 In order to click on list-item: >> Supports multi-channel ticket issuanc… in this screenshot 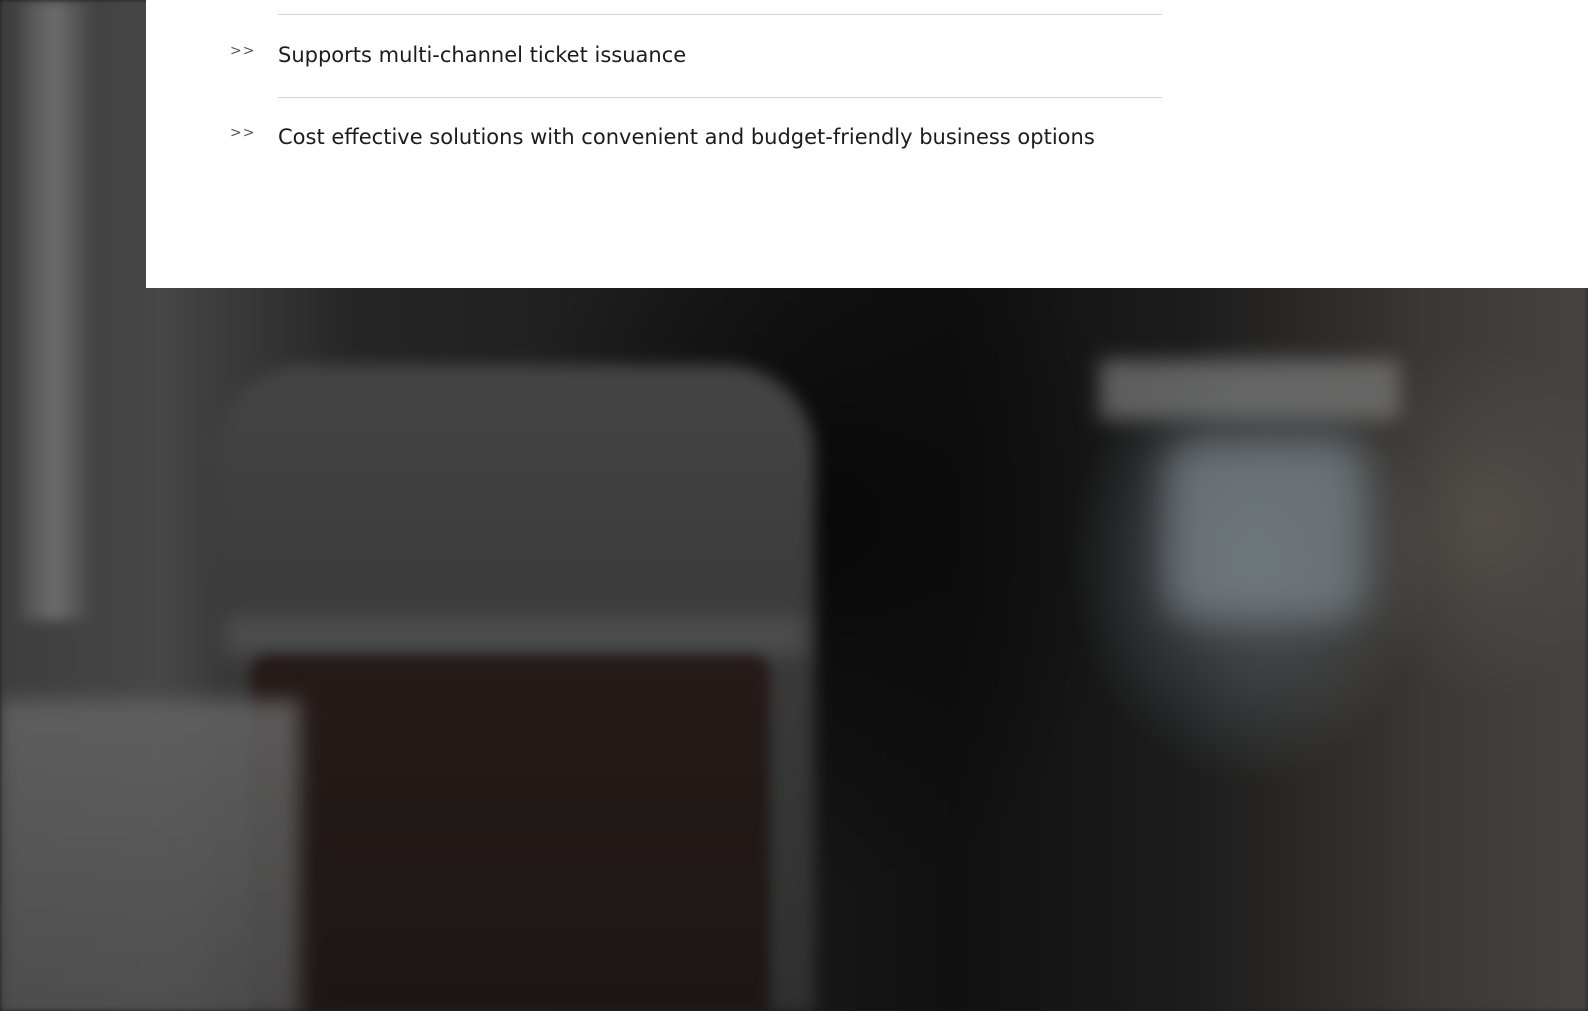, I will do `click(458, 55)`.